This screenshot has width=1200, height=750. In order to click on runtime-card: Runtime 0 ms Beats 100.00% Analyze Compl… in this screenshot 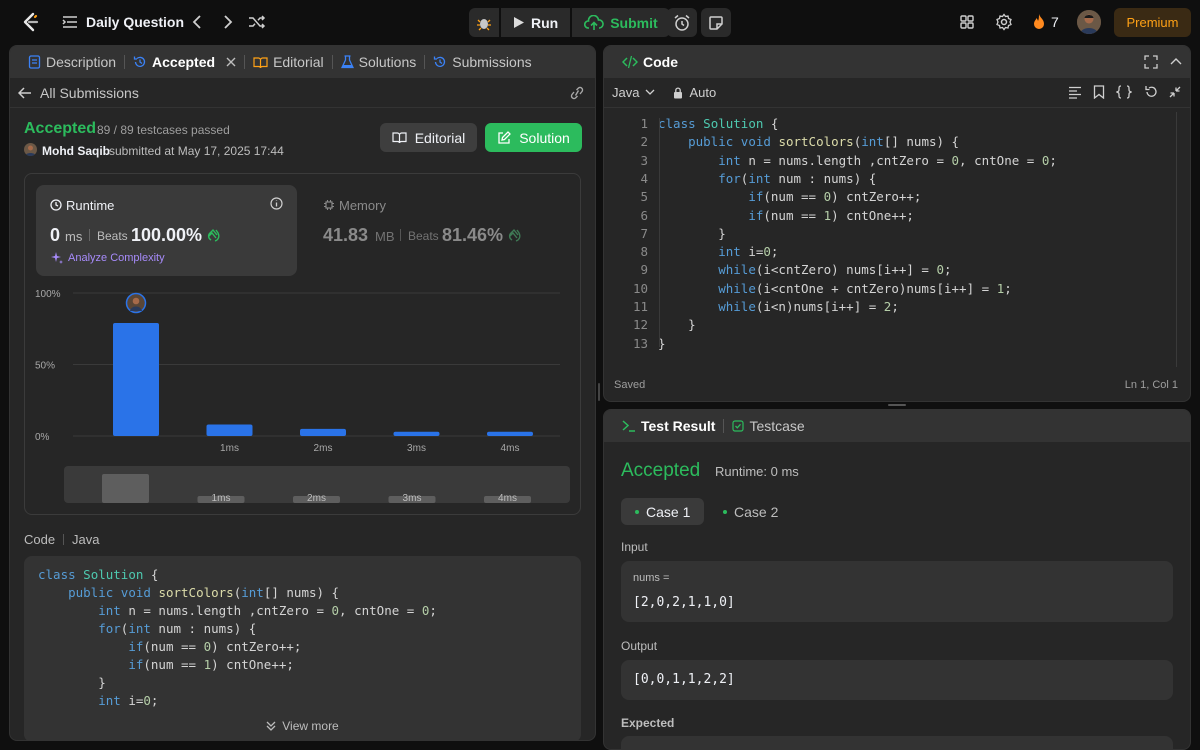, I will do `click(166, 230)`.